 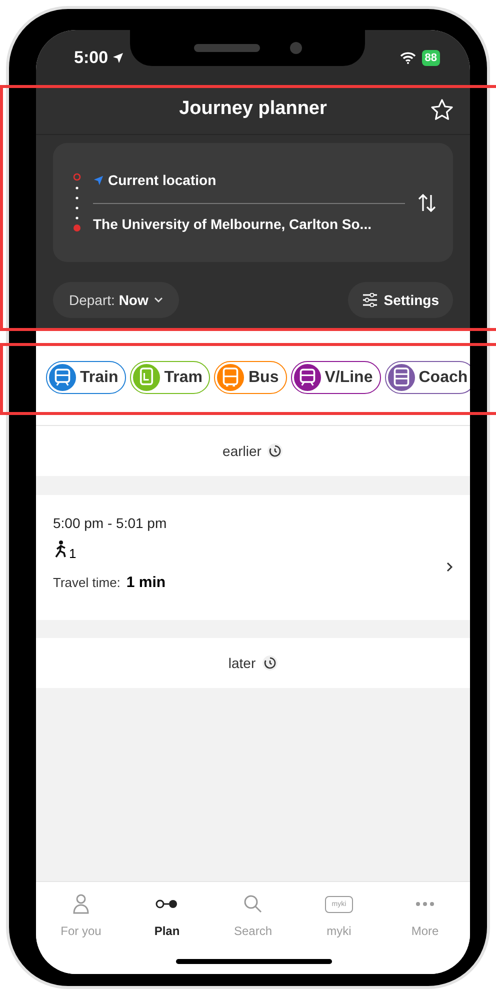 What do you see at coordinates (425, 904) in the screenshot?
I see `more-icon` at bounding box center [425, 904].